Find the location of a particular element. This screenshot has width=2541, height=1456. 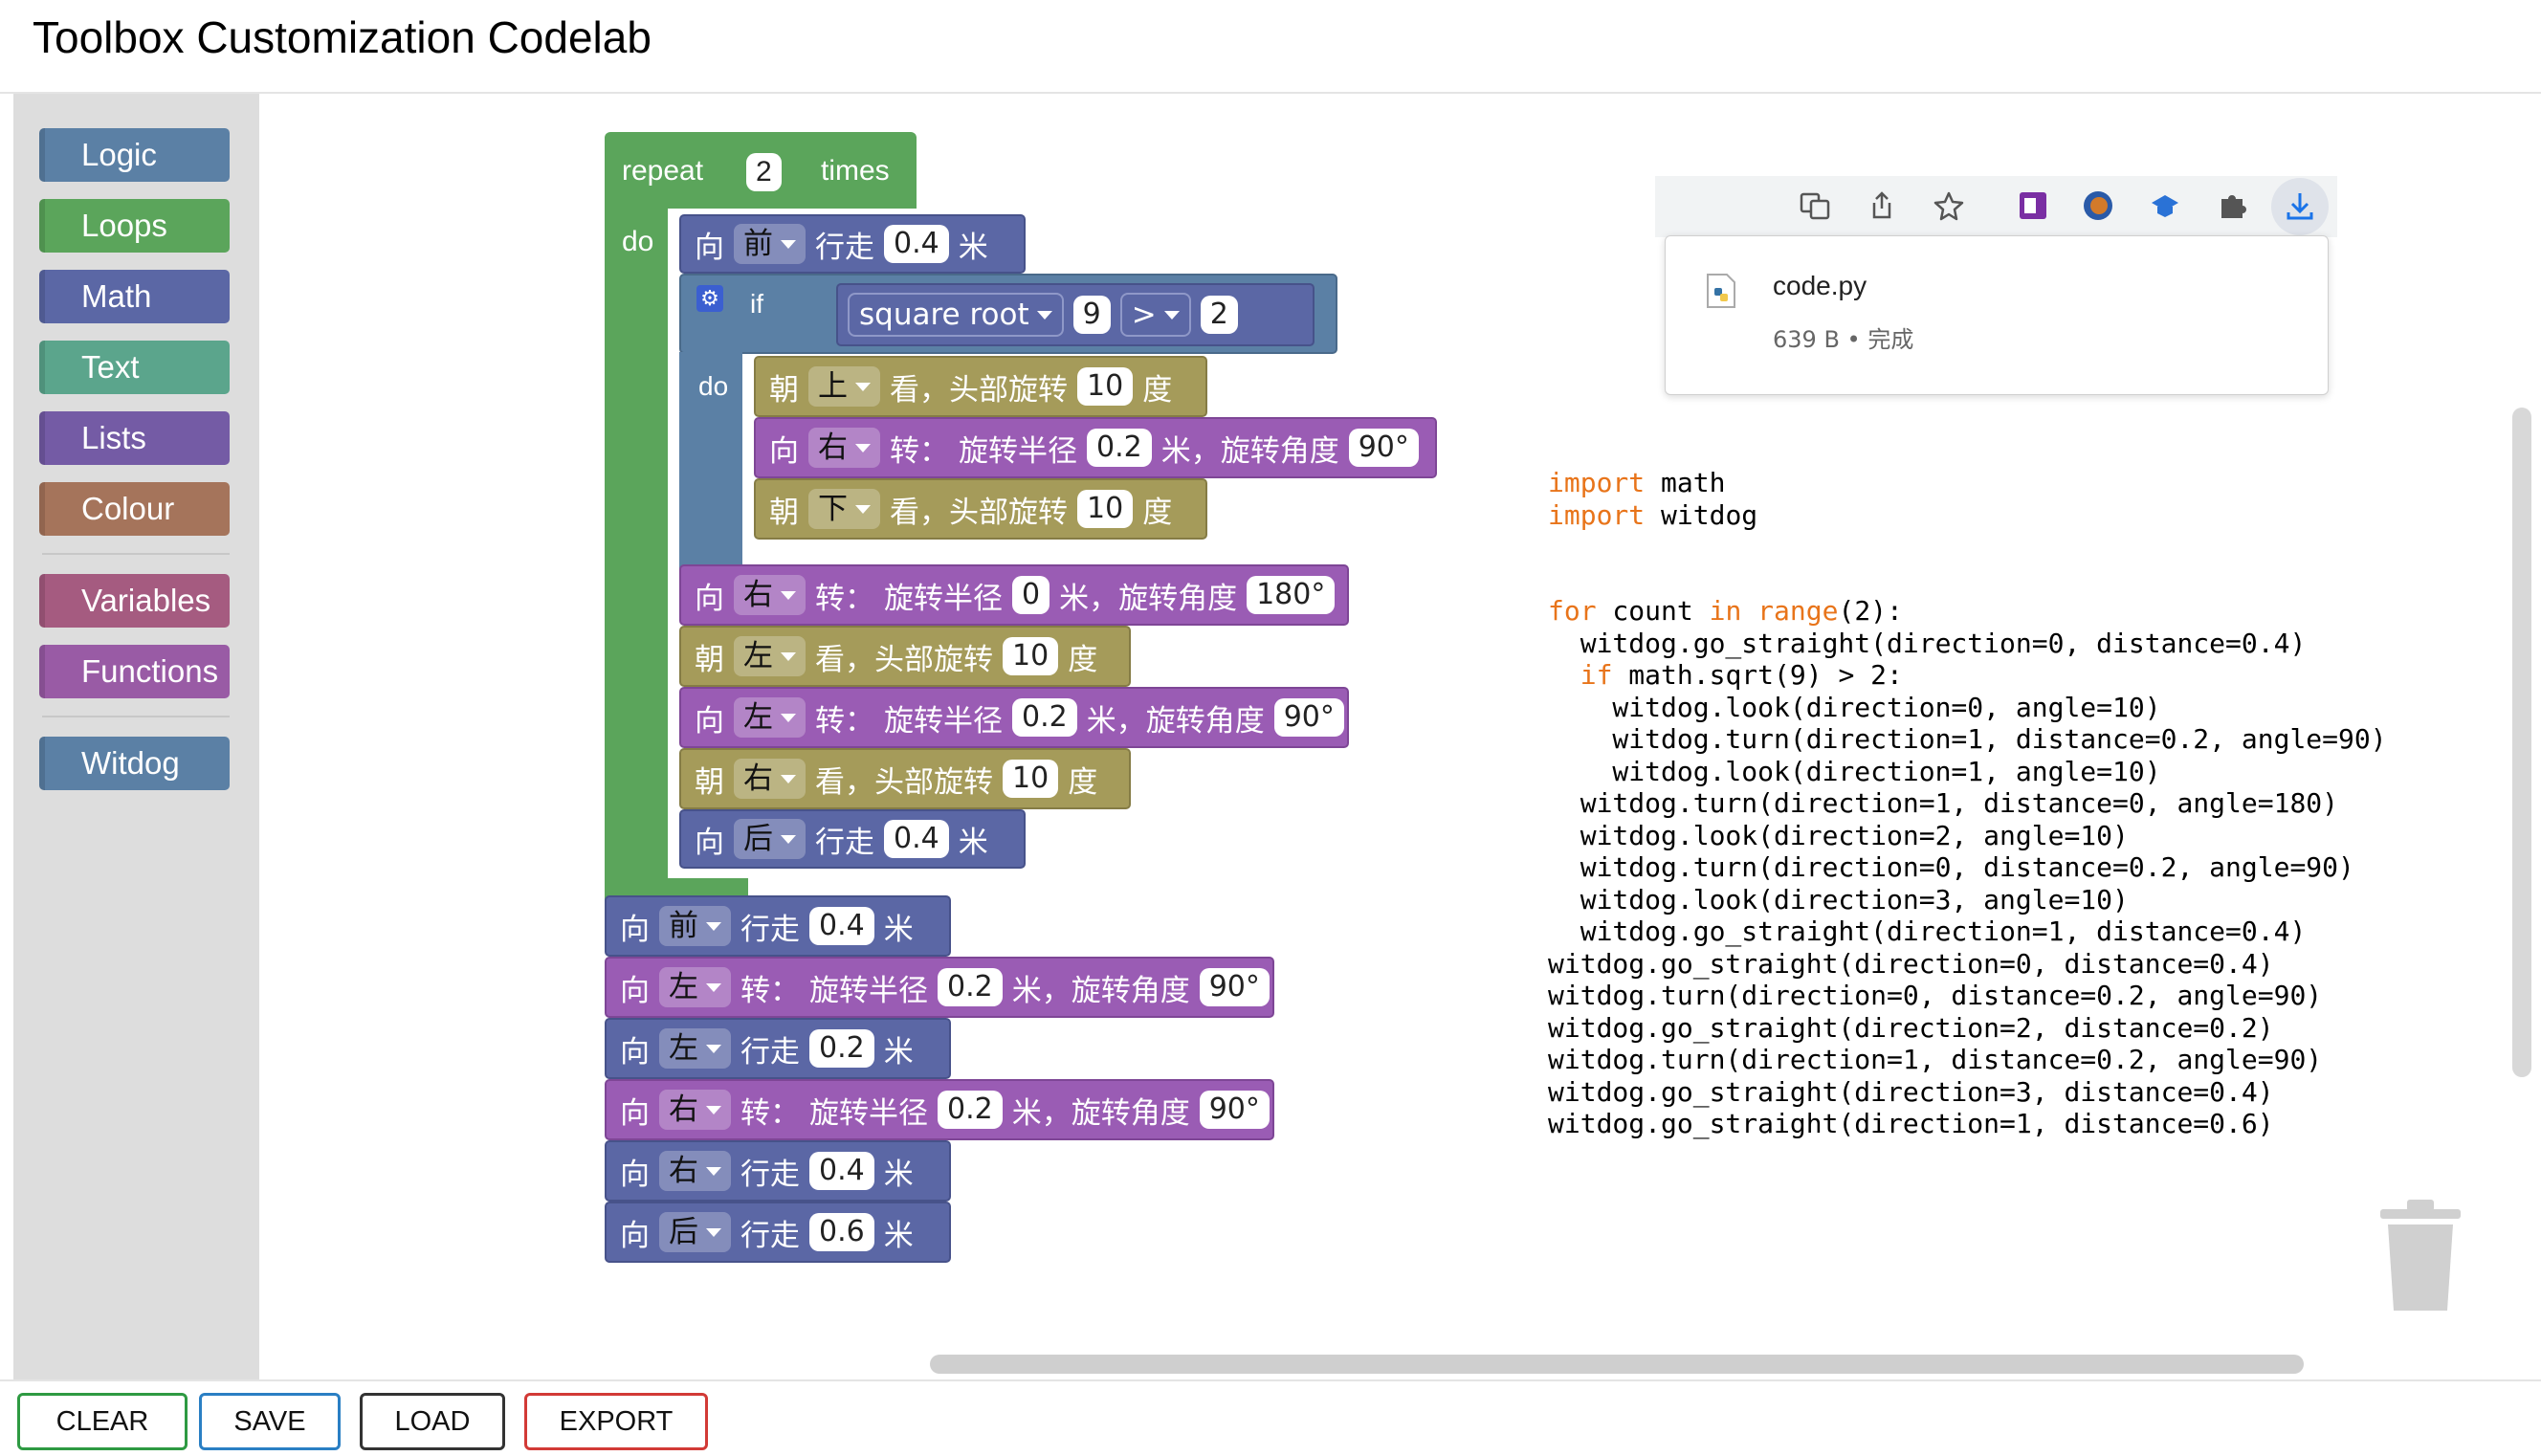

category-logic: Logic is located at coordinates (134, 155).